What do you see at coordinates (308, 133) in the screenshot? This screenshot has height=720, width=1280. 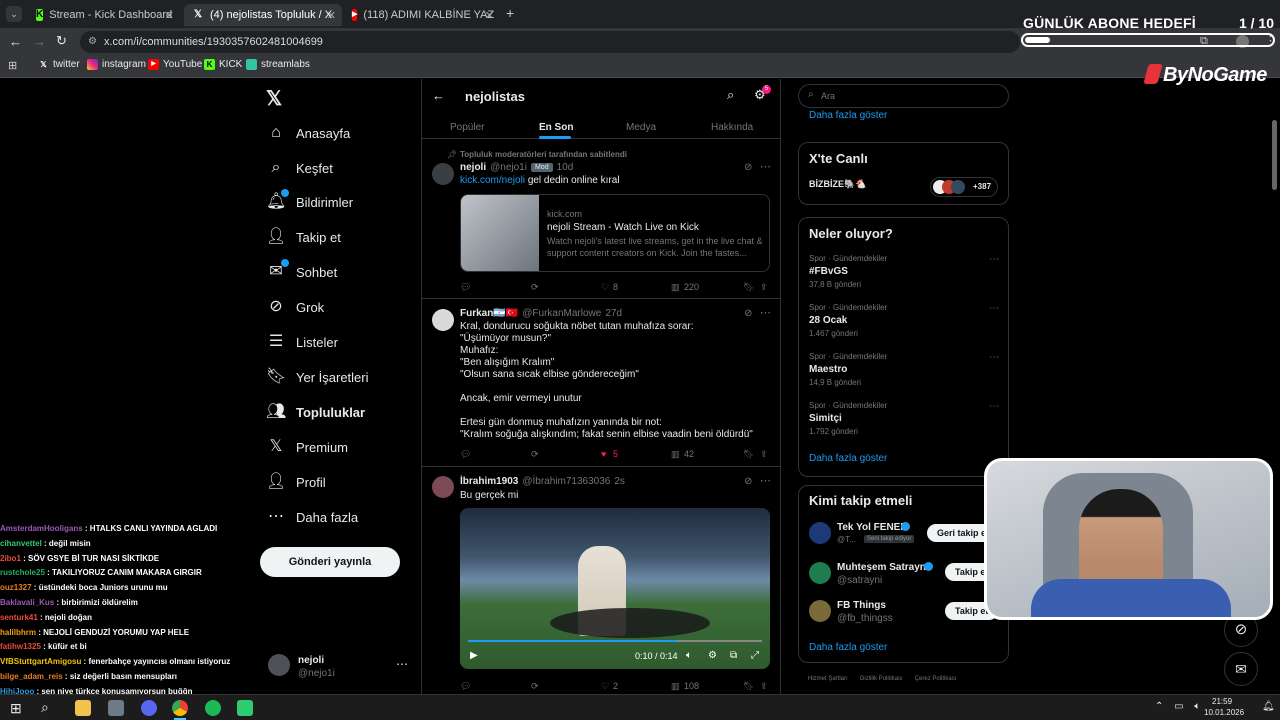 I see `nav-home: ⌂ Anasayfa` at bounding box center [308, 133].